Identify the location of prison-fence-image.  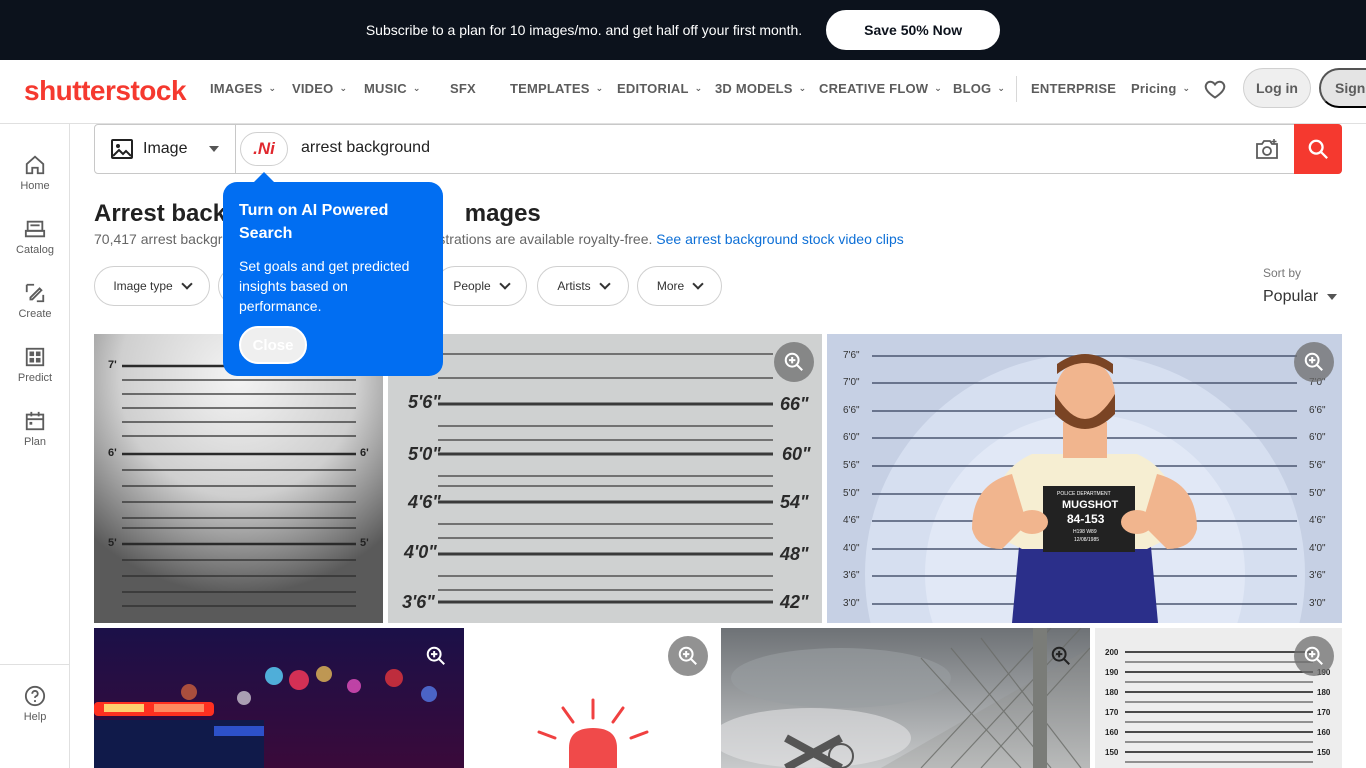
(905, 698).